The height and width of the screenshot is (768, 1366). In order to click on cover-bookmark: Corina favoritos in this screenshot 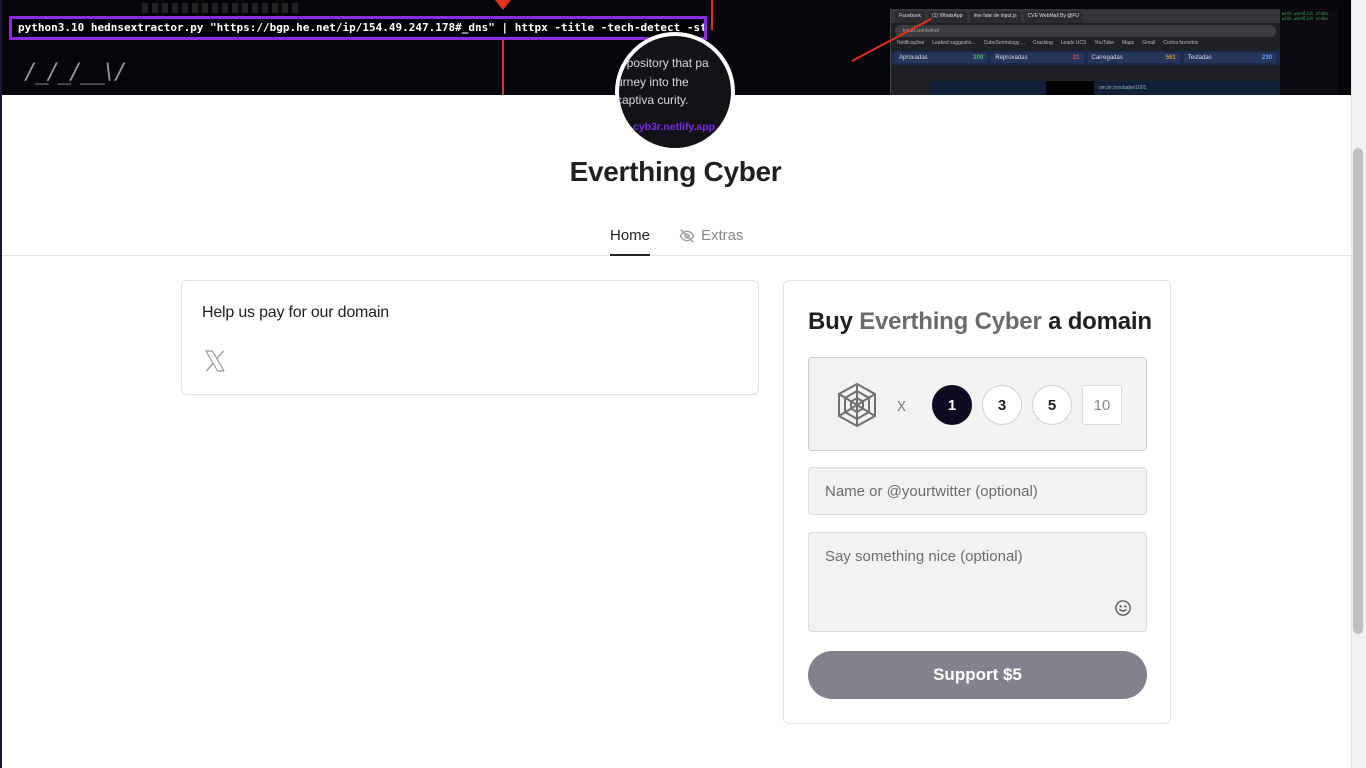, I will do `click(1181, 43)`.